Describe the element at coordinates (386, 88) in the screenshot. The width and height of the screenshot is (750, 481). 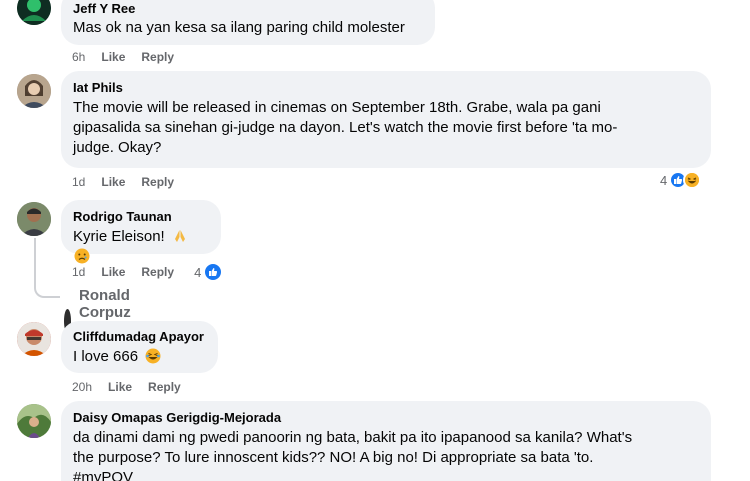
I see `comment-author: Iat Phils` at that location.